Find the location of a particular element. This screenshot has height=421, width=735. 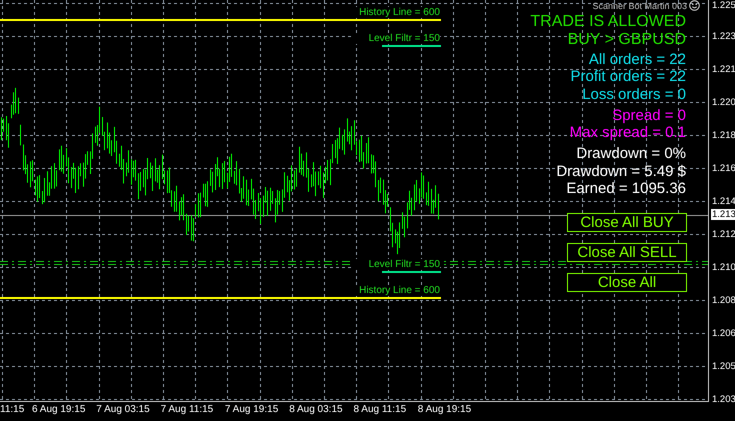

time-label: 7 Aug 19:15 is located at coordinates (251, 409).